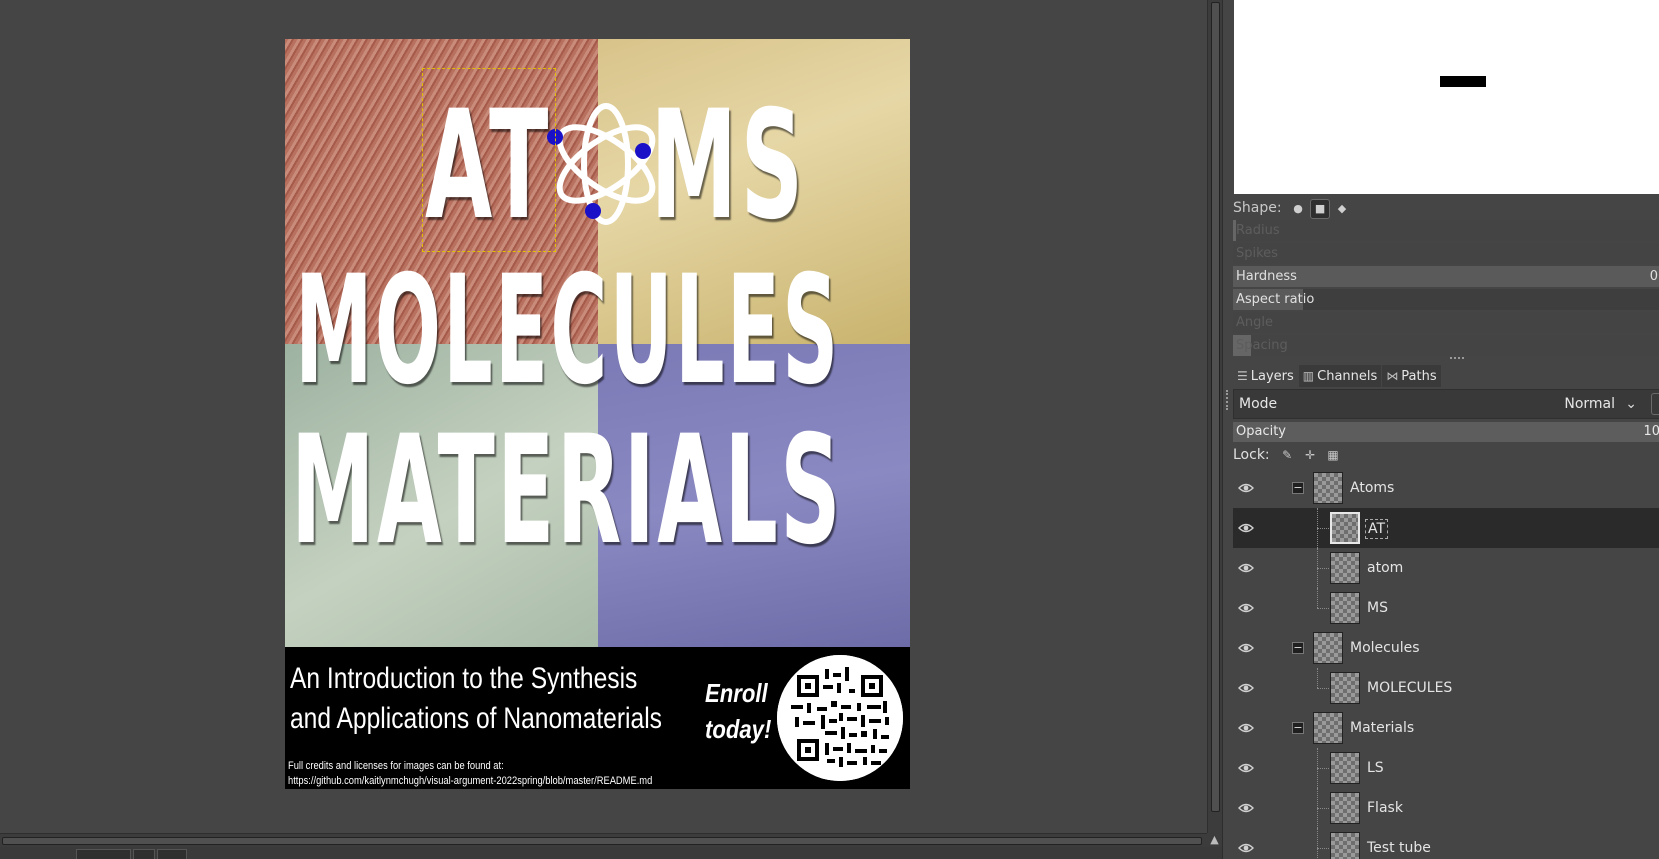 This screenshot has width=1659, height=859. I want to click on mode-reset-button, so click(1655, 404).